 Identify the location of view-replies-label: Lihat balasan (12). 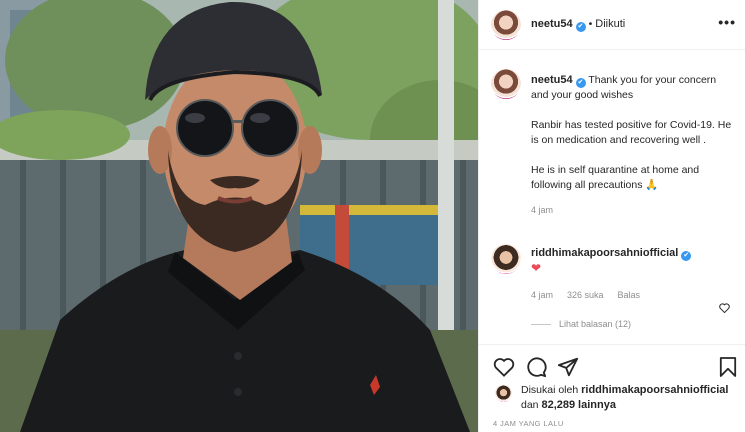
(595, 324).